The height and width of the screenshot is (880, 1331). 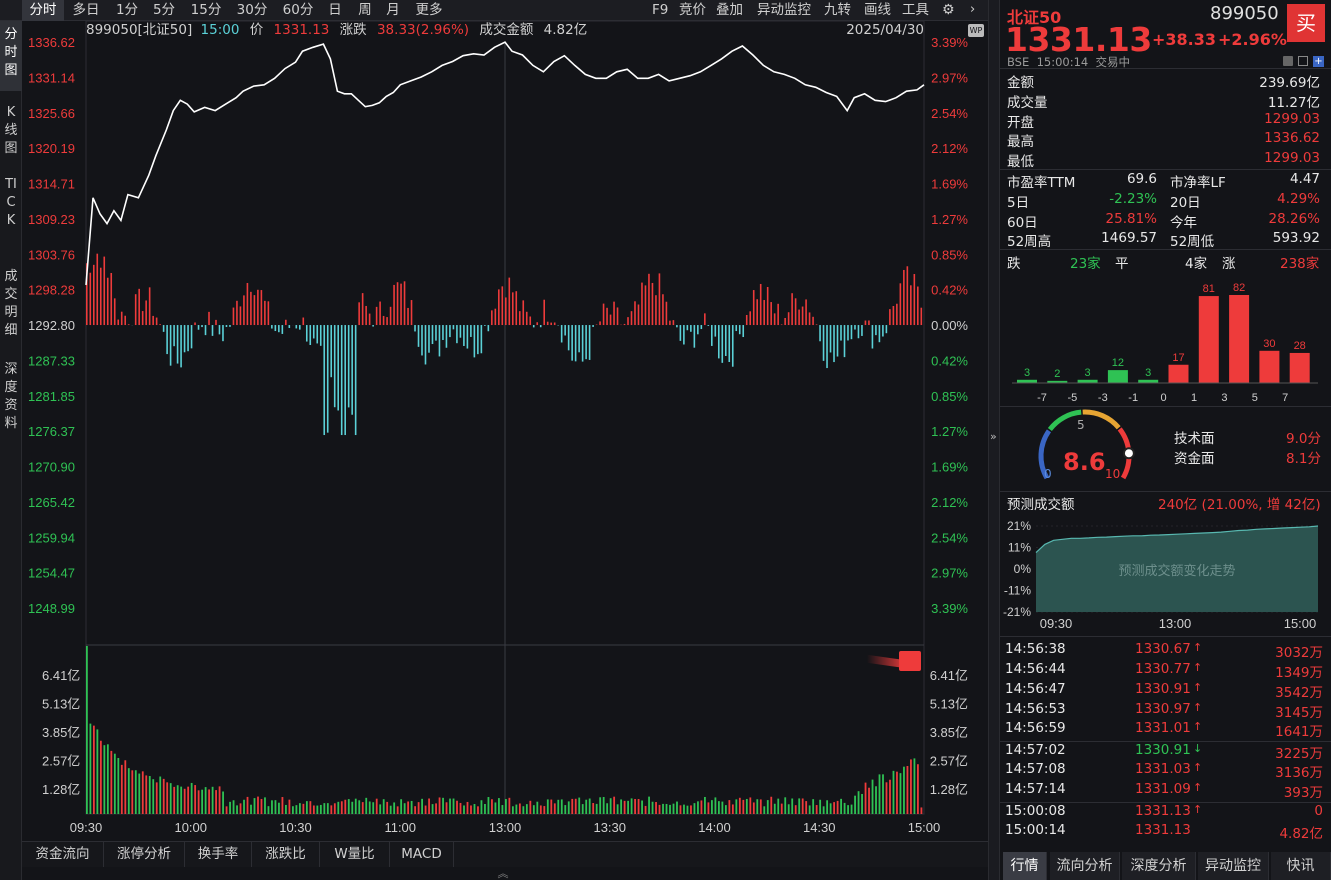 I want to click on buy-button: 买, so click(x=1306, y=23).